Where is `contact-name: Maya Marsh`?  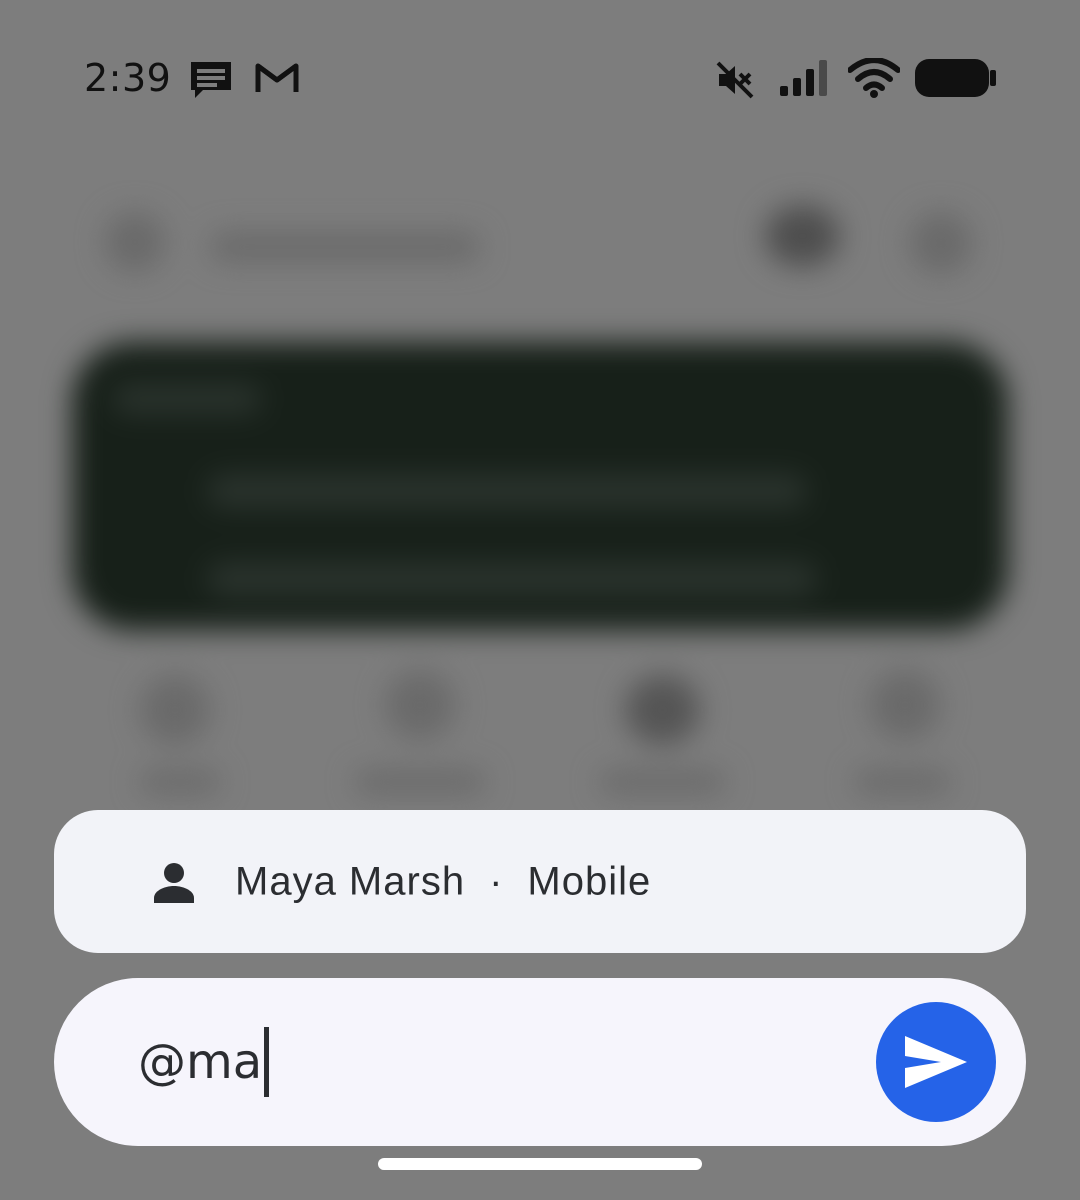
contact-name: Maya Marsh is located at coordinates (350, 881).